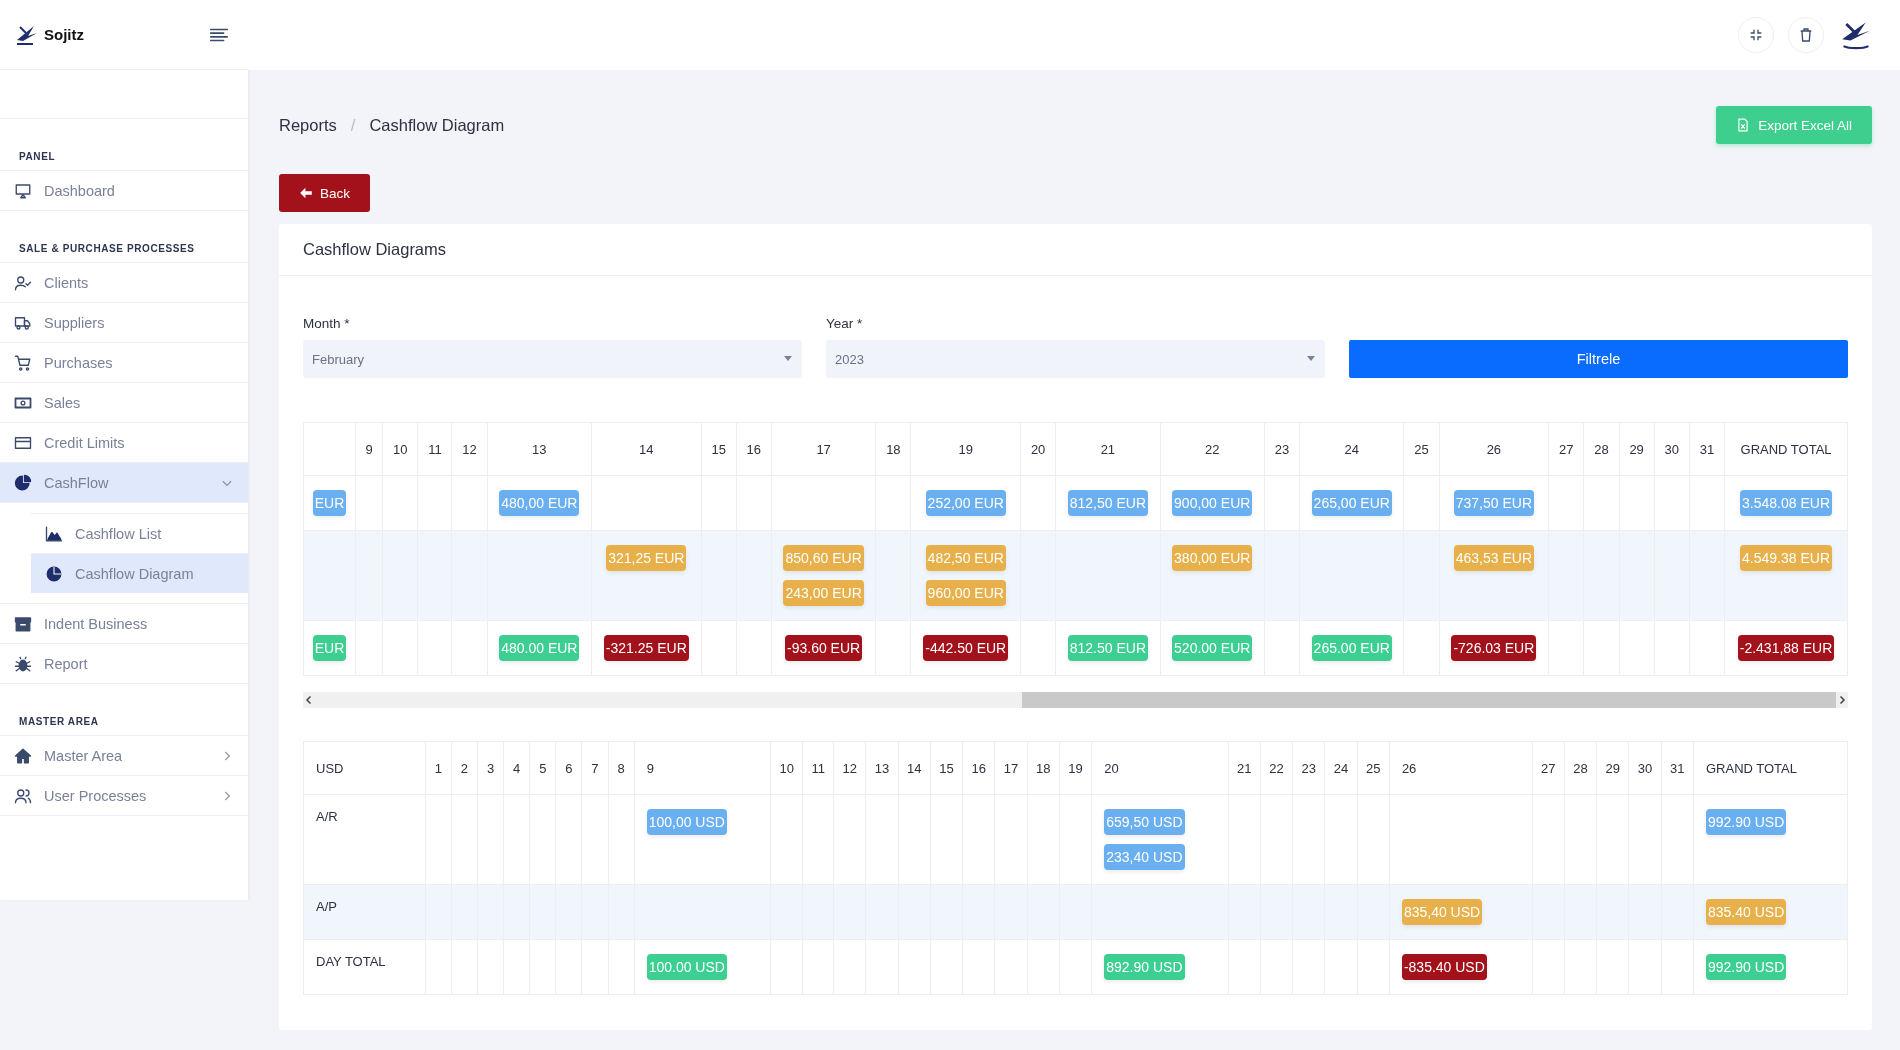  Describe the element at coordinates (124, 796) in the screenshot. I see `sidebar-item: User Processes` at that location.